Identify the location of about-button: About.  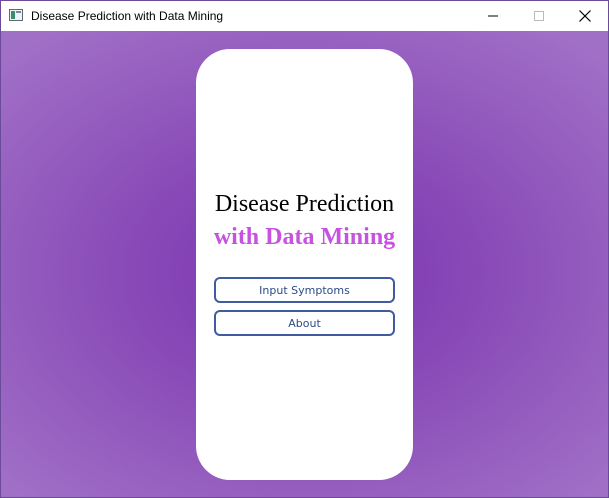
(304, 323).